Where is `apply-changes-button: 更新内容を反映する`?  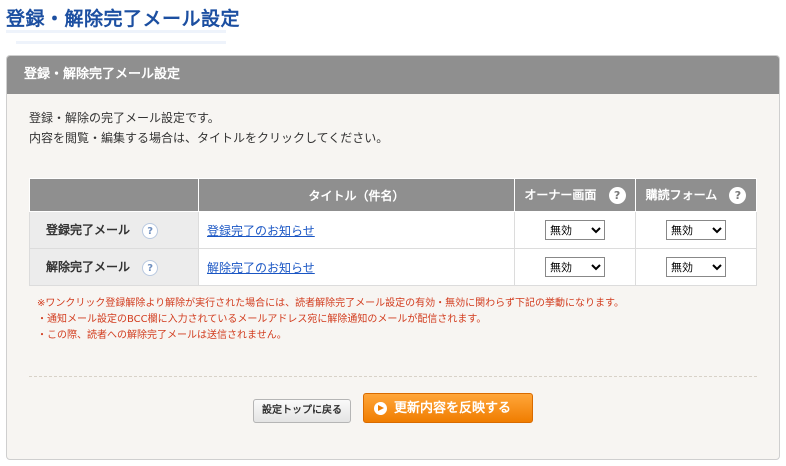
apply-changes-button: 更新内容を反映する is located at coordinates (448, 408).